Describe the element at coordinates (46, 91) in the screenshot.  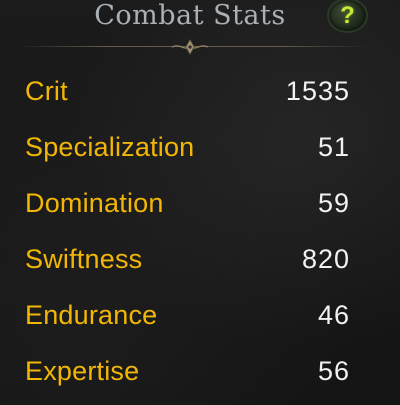
I see `stat-label: Crit` at that location.